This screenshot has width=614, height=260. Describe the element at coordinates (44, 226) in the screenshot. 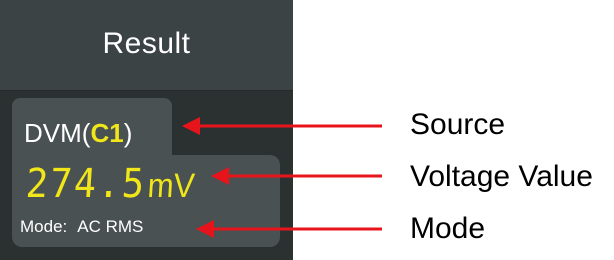

I see `mode-label: Mode:` at that location.